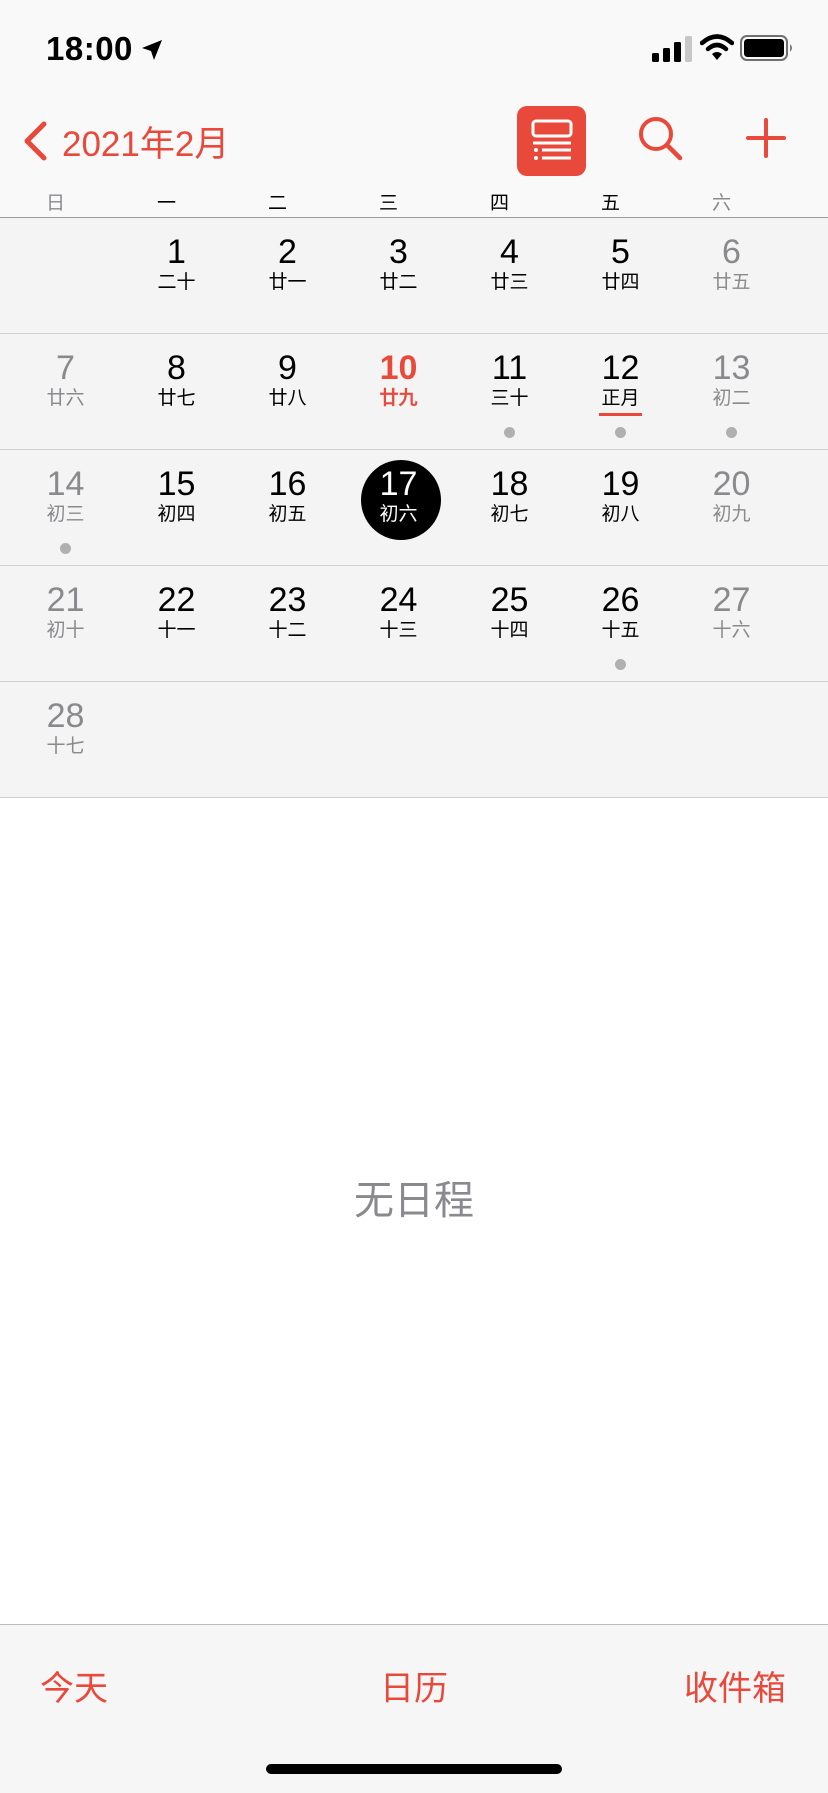 This screenshot has width=828, height=1793. I want to click on day-cell: 26 十五, so click(620, 623).